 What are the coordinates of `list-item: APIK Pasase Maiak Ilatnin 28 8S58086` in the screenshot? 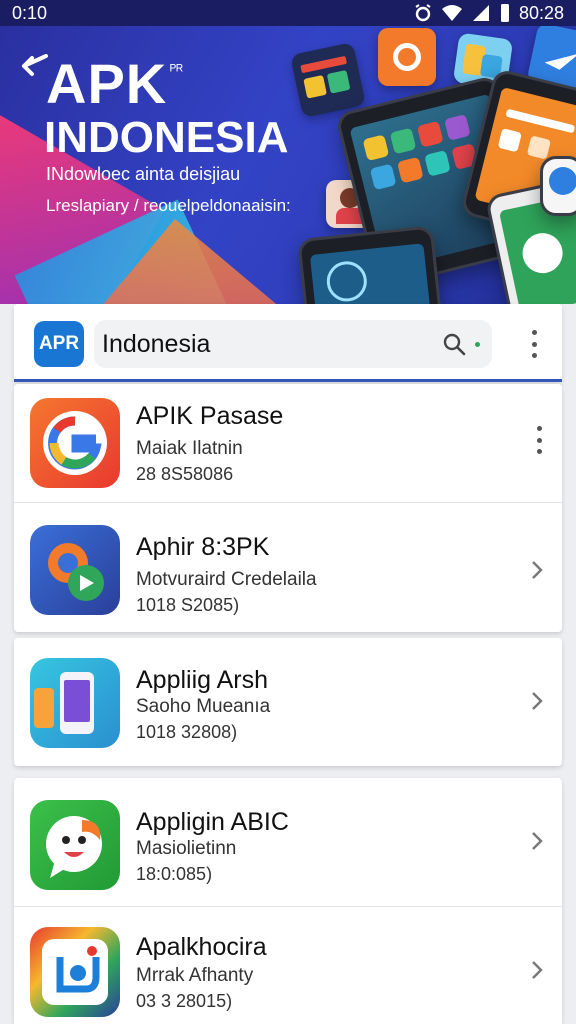 It's located at (288, 443).